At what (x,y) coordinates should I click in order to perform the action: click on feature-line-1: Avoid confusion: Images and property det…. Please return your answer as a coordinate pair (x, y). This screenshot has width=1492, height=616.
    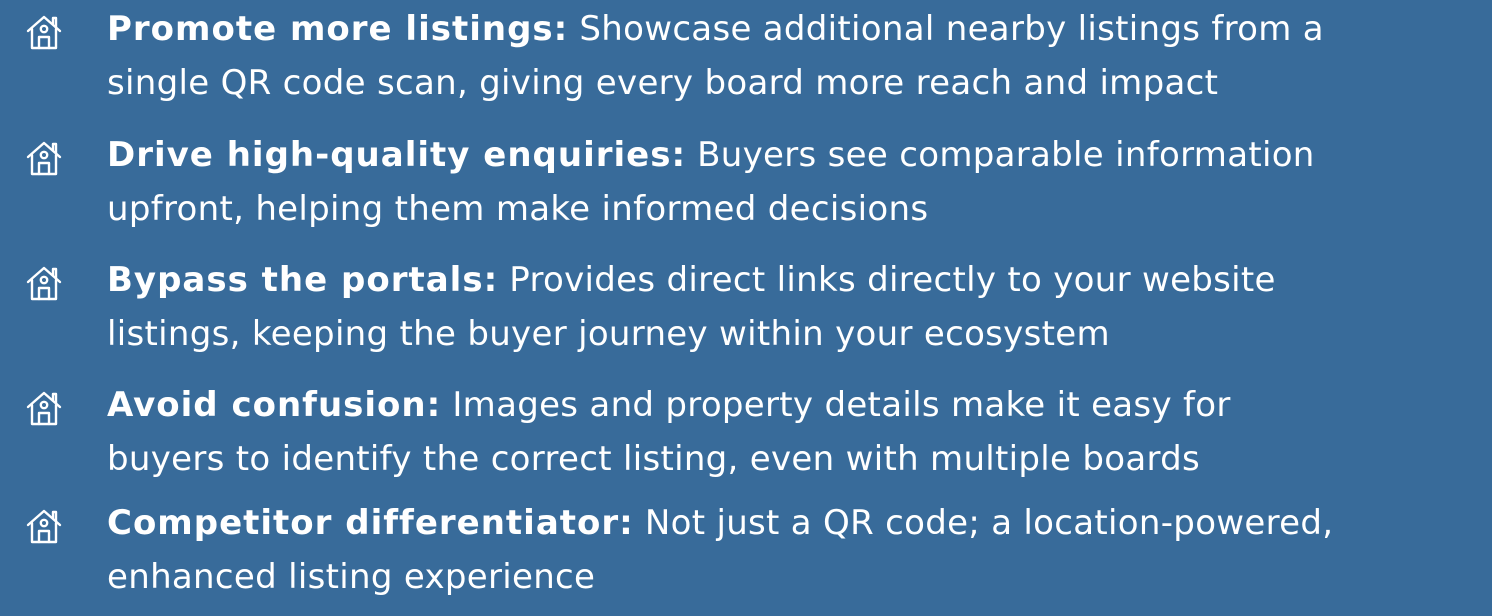
    Looking at the image, I should click on (794, 405).